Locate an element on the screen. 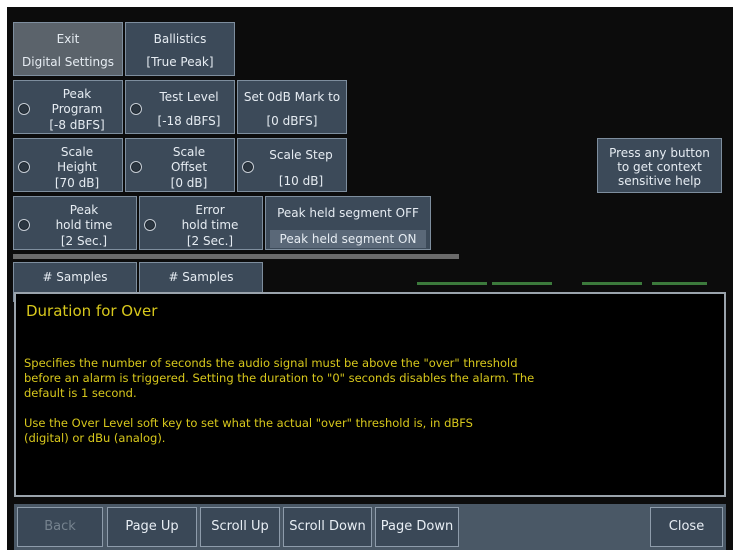  help-title: Duration for Over is located at coordinates (92, 311).